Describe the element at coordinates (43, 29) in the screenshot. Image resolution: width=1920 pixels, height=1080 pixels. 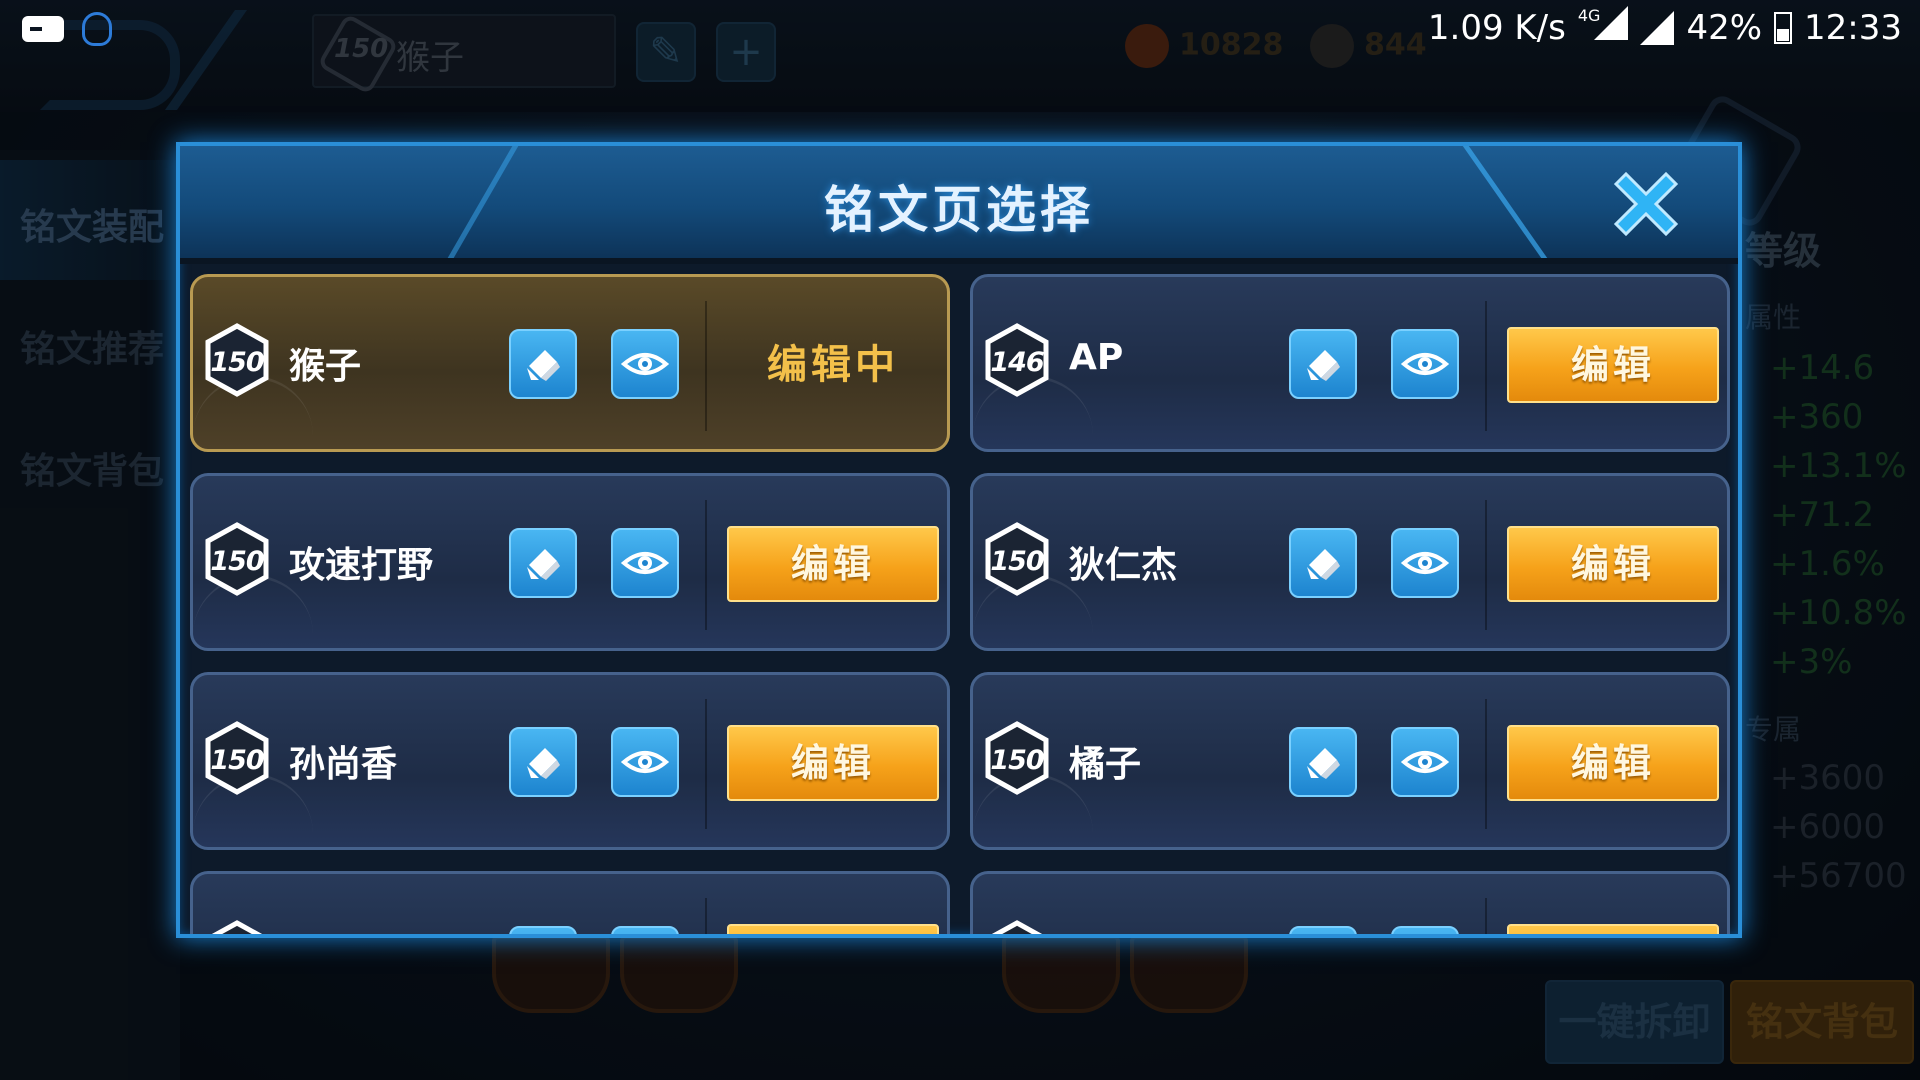
I see `gamepad-icon` at that location.